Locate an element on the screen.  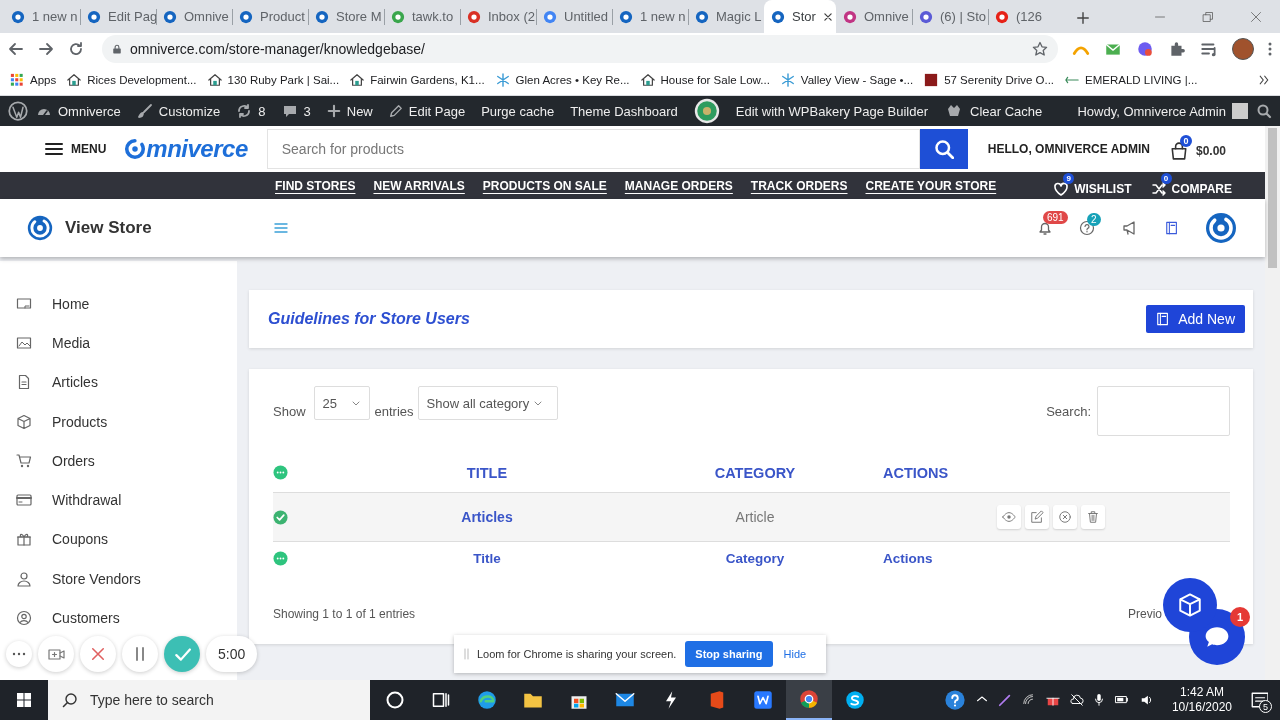
compare-link: 0 COMPARE is located at coordinates (1190, 185).